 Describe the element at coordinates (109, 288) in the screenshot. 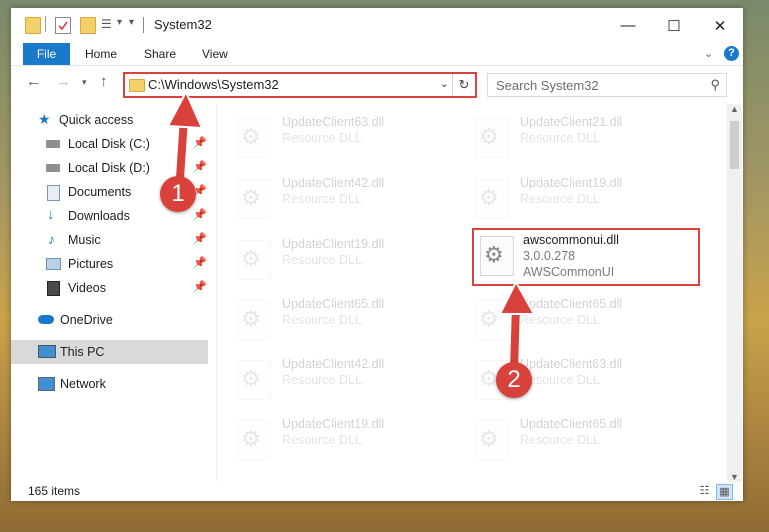

I see `sidebar-item-videos: Videos 📌` at that location.